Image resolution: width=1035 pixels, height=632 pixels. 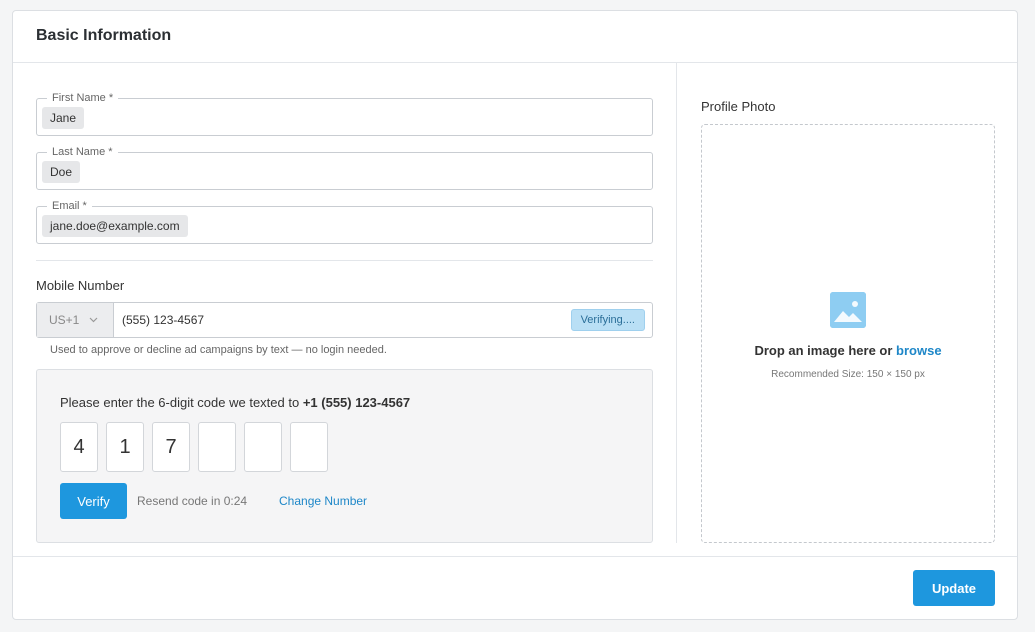 I want to click on otp-digit-1: 4, so click(x=79, y=447).